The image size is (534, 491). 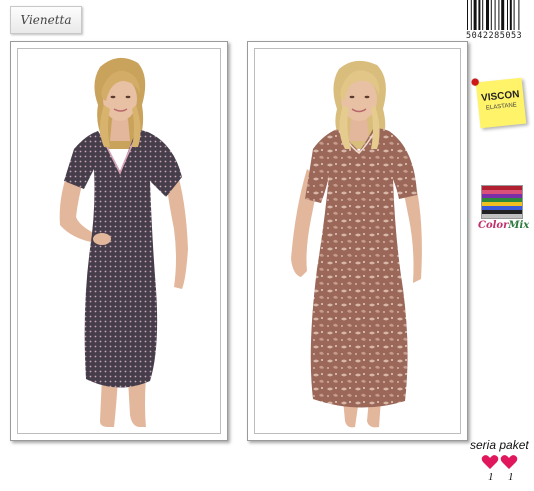 I want to click on color-mix-part-2: Mix, so click(x=519, y=225).